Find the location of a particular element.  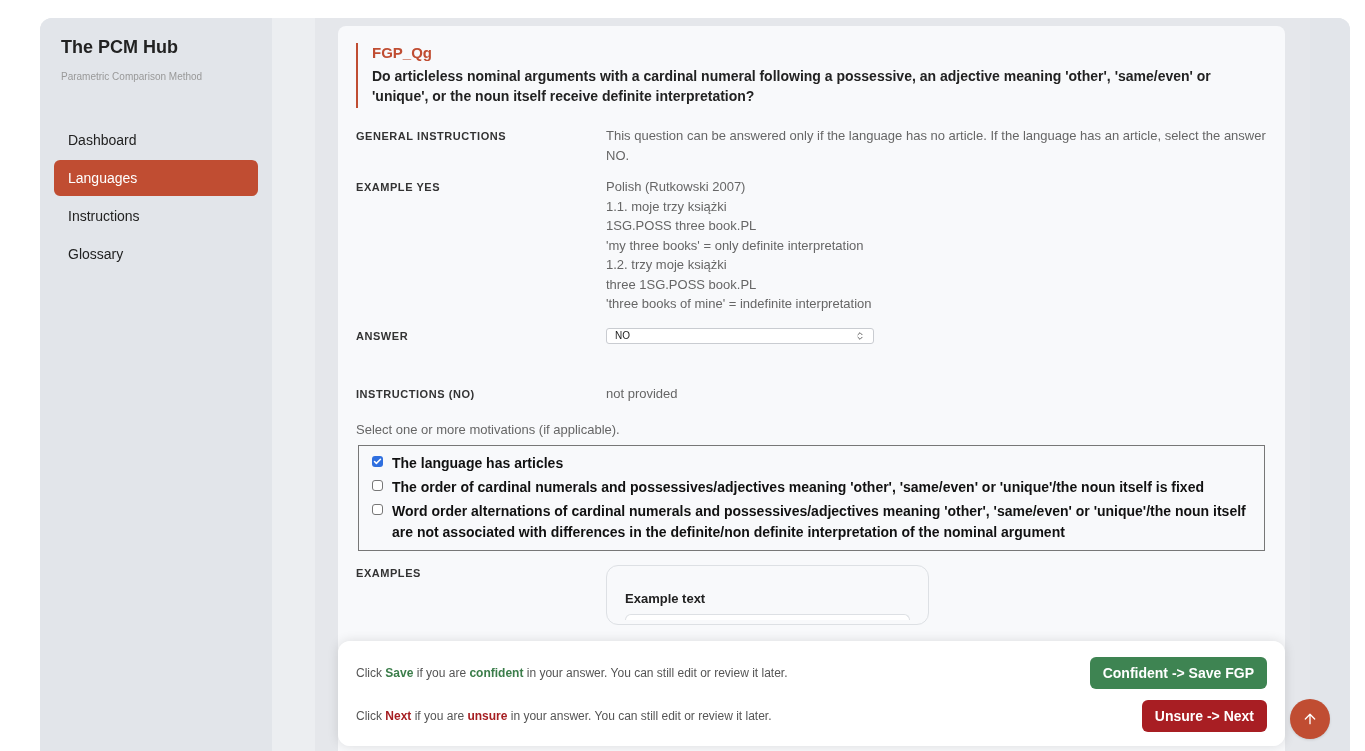

sidebar-item: Dashboard is located at coordinates (156, 140).